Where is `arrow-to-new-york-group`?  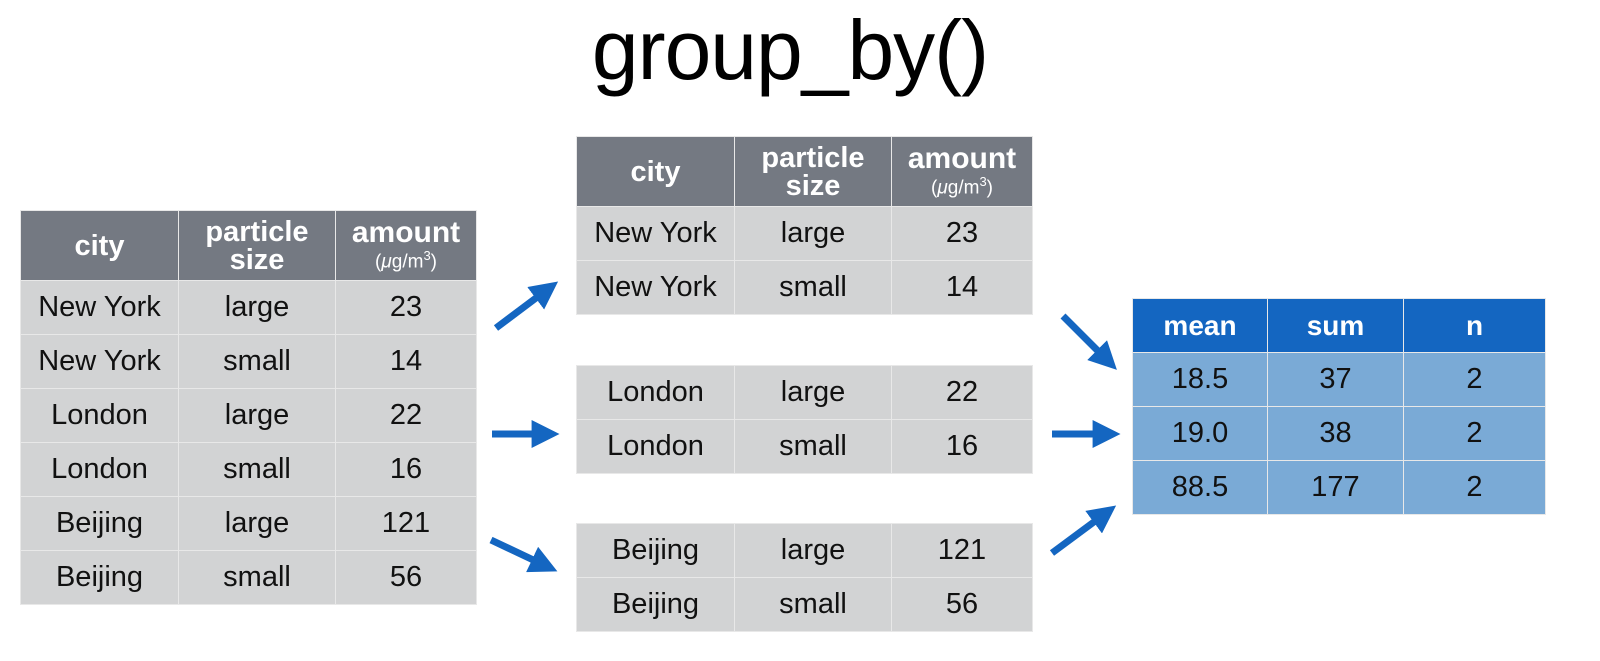
arrow-to-new-york-group is located at coordinates (526, 306).